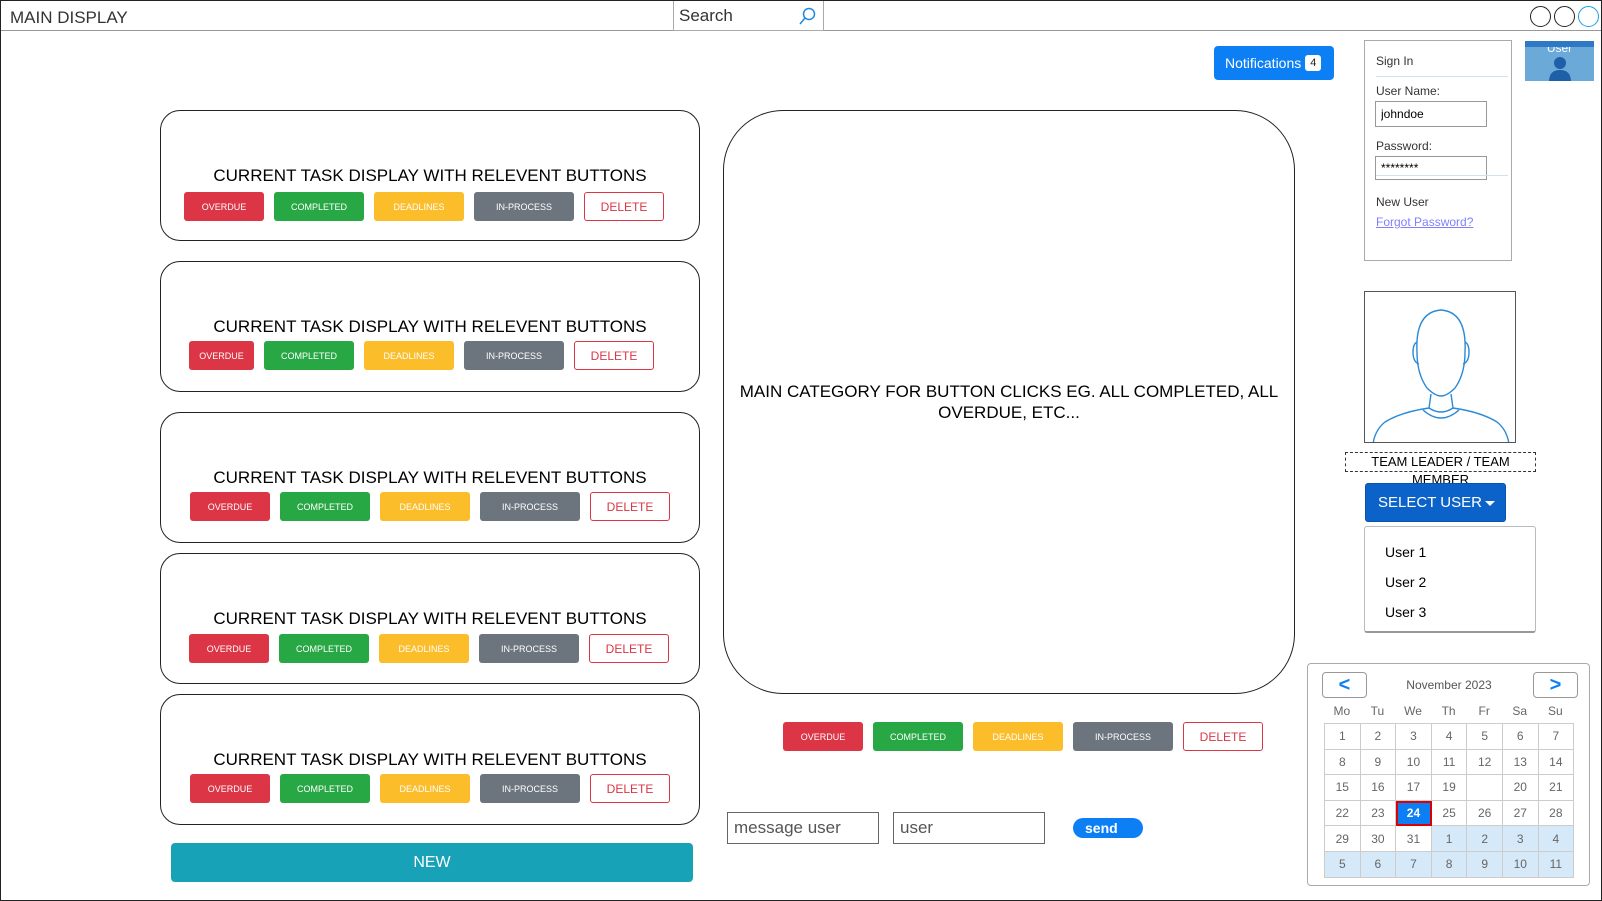 Image resolution: width=1602 pixels, height=901 pixels. Describe the element at coordinates (1449, 813) in the screenshot. I see `calendar-day: 25` at that location.